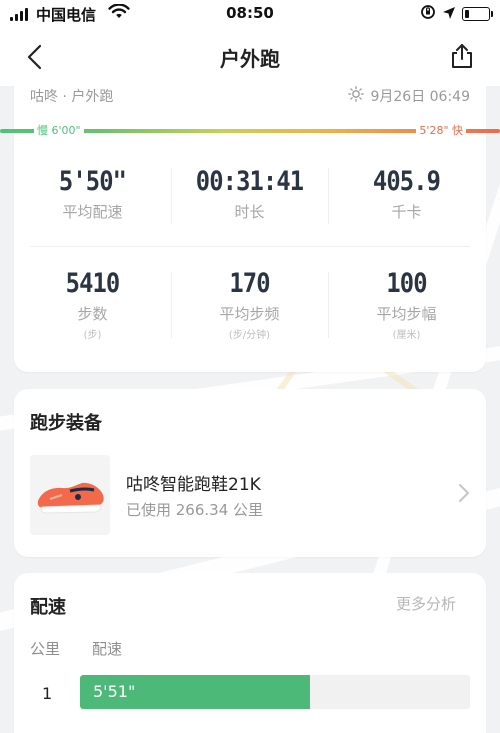 The height and width of the screenshot is (733, 500). Describe the element at coordinates (114, 691) in the screenshot. I see `pace-row-value: 5'51"` at that location.